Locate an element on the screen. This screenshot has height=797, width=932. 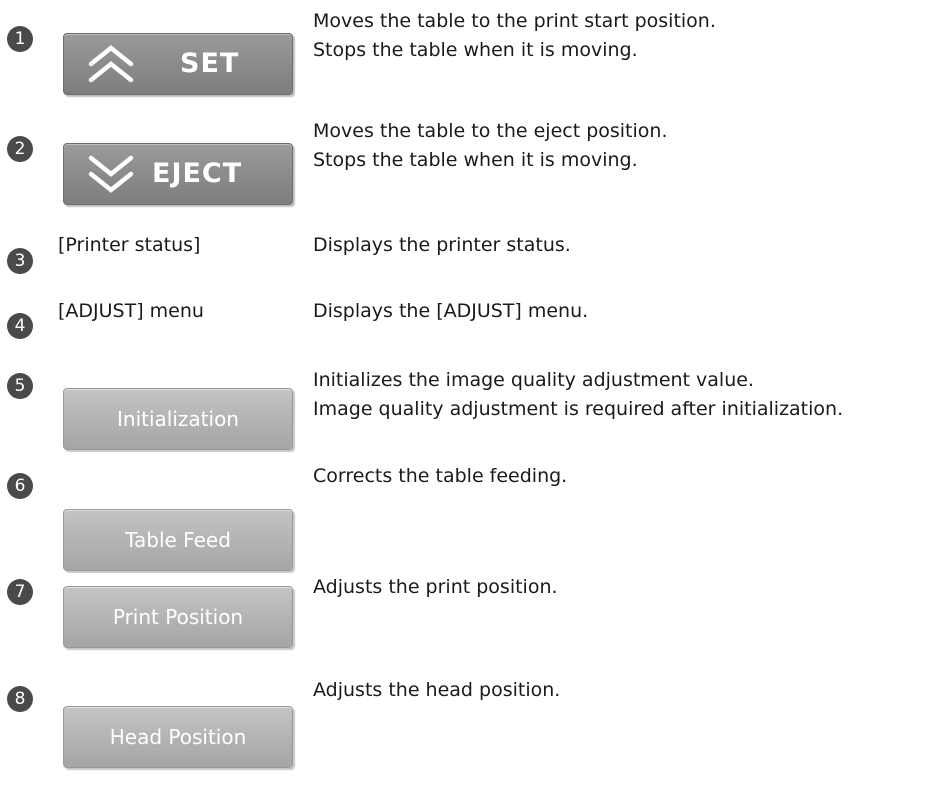
description-line: Corrects the table feeding. is located at coordinates (440, 476).